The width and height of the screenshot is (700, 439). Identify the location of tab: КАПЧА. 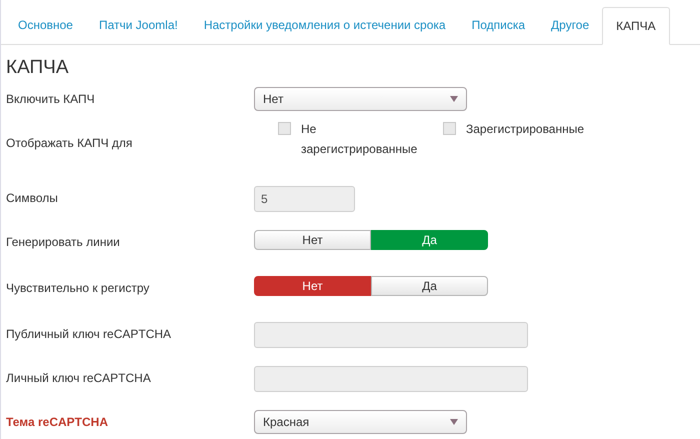
(636, 26).